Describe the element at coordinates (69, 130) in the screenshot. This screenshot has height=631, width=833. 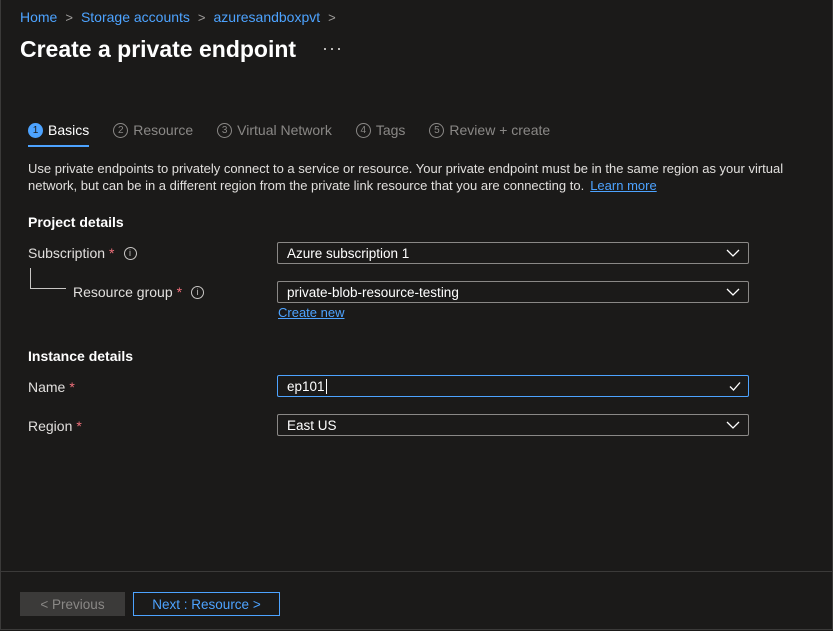
I see `tab-label: Basics` at that location.